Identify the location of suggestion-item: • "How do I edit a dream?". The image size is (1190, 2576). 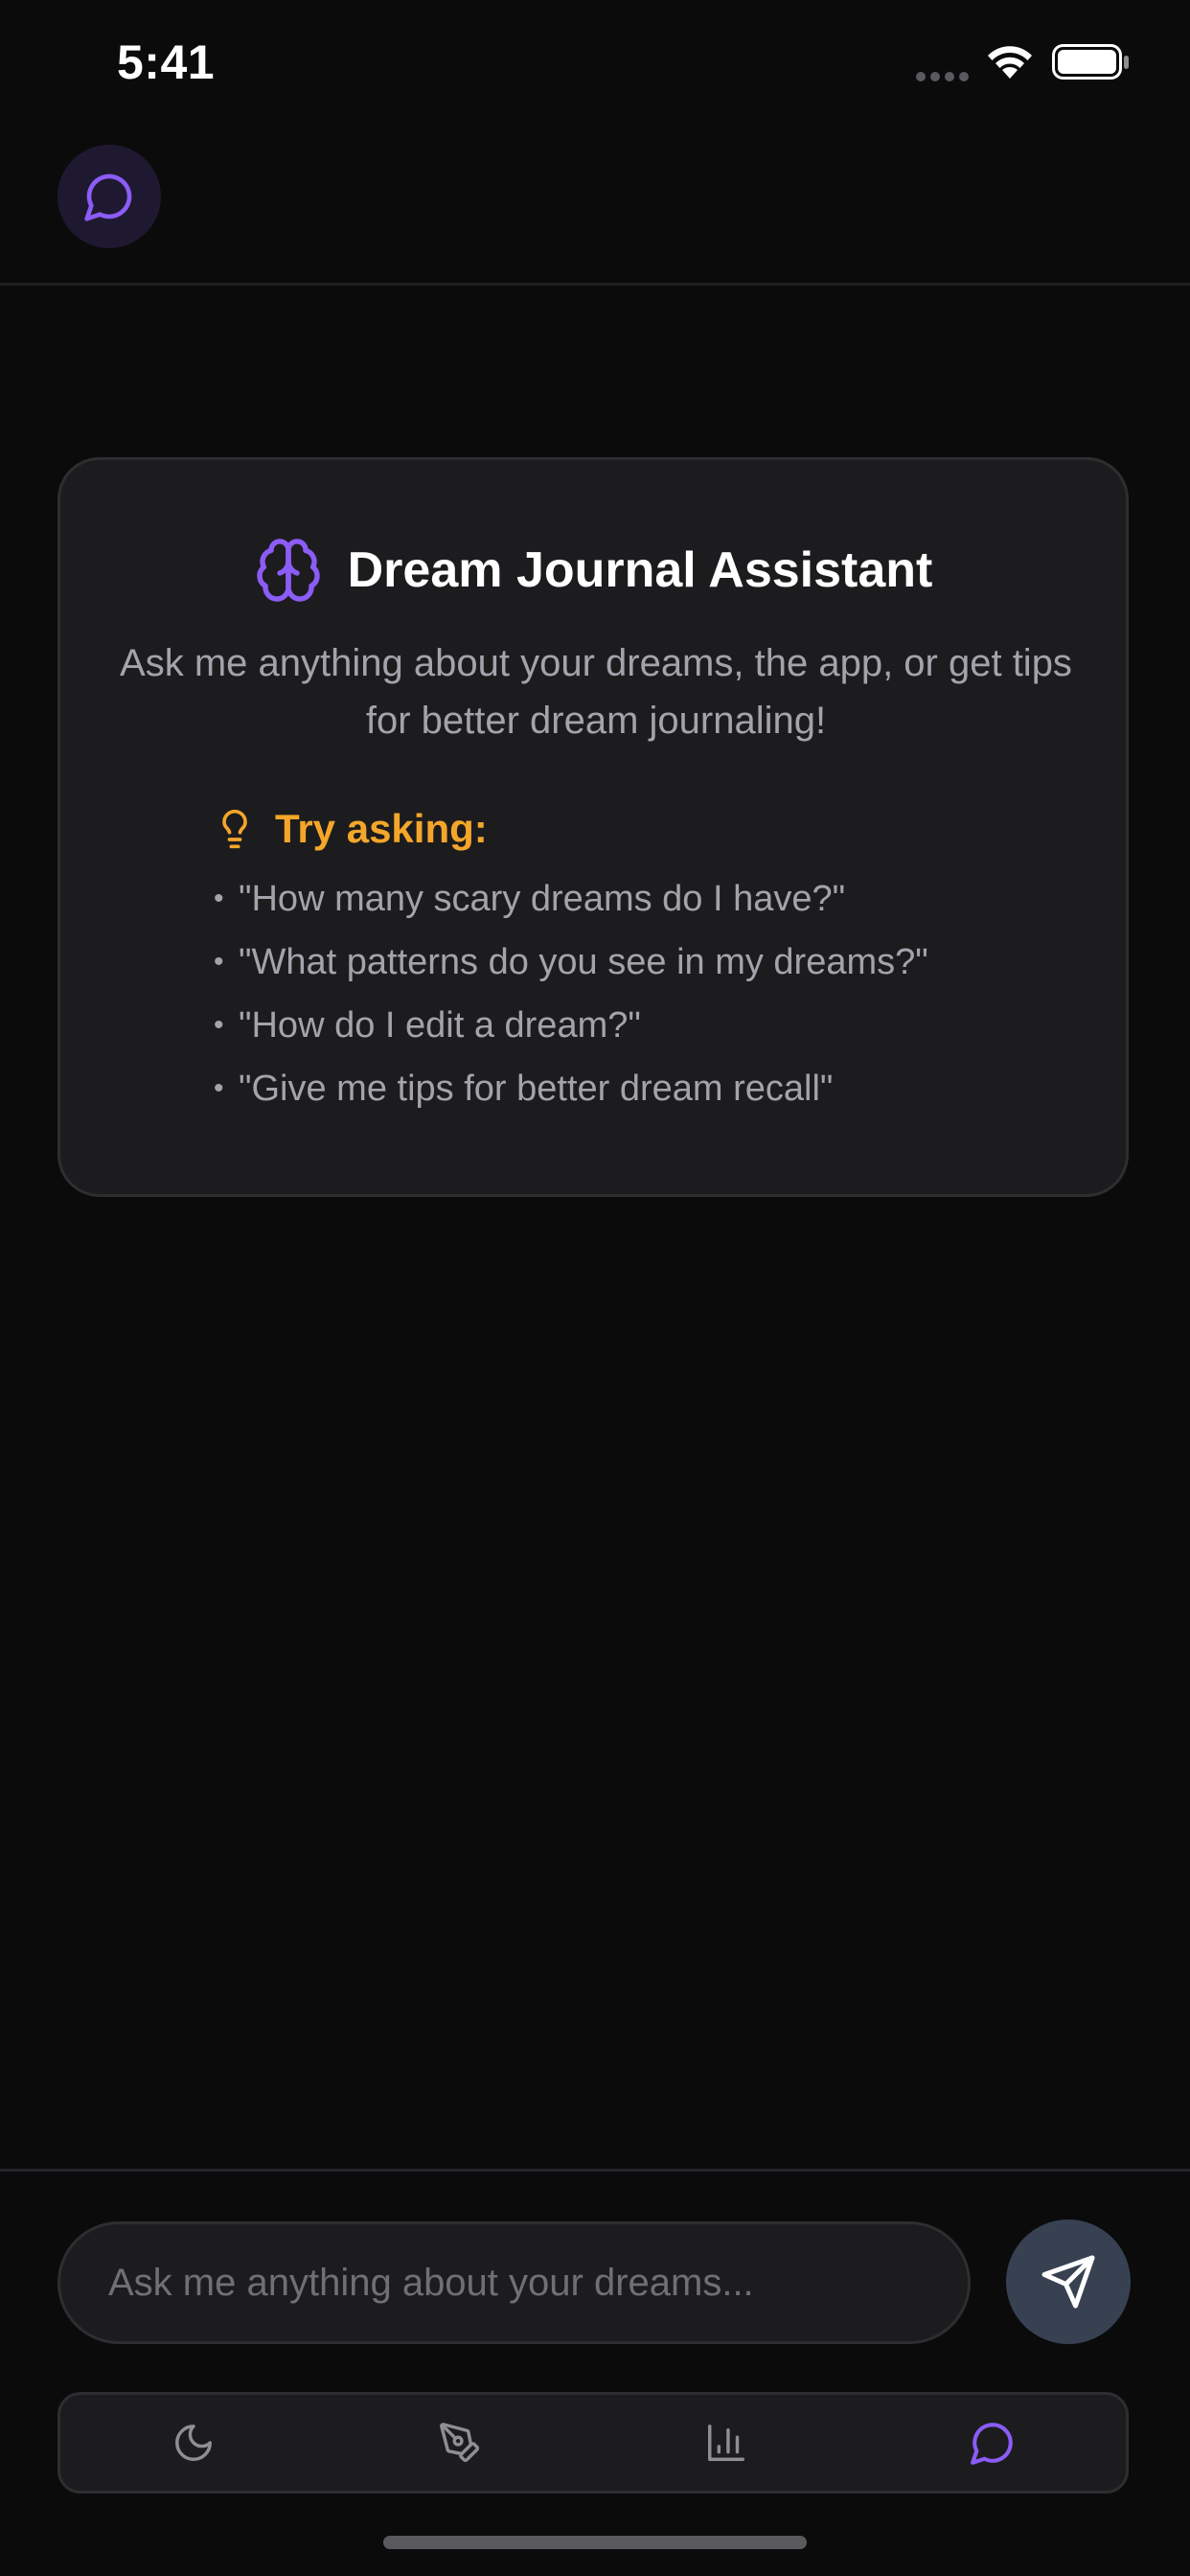
(645, 1025).